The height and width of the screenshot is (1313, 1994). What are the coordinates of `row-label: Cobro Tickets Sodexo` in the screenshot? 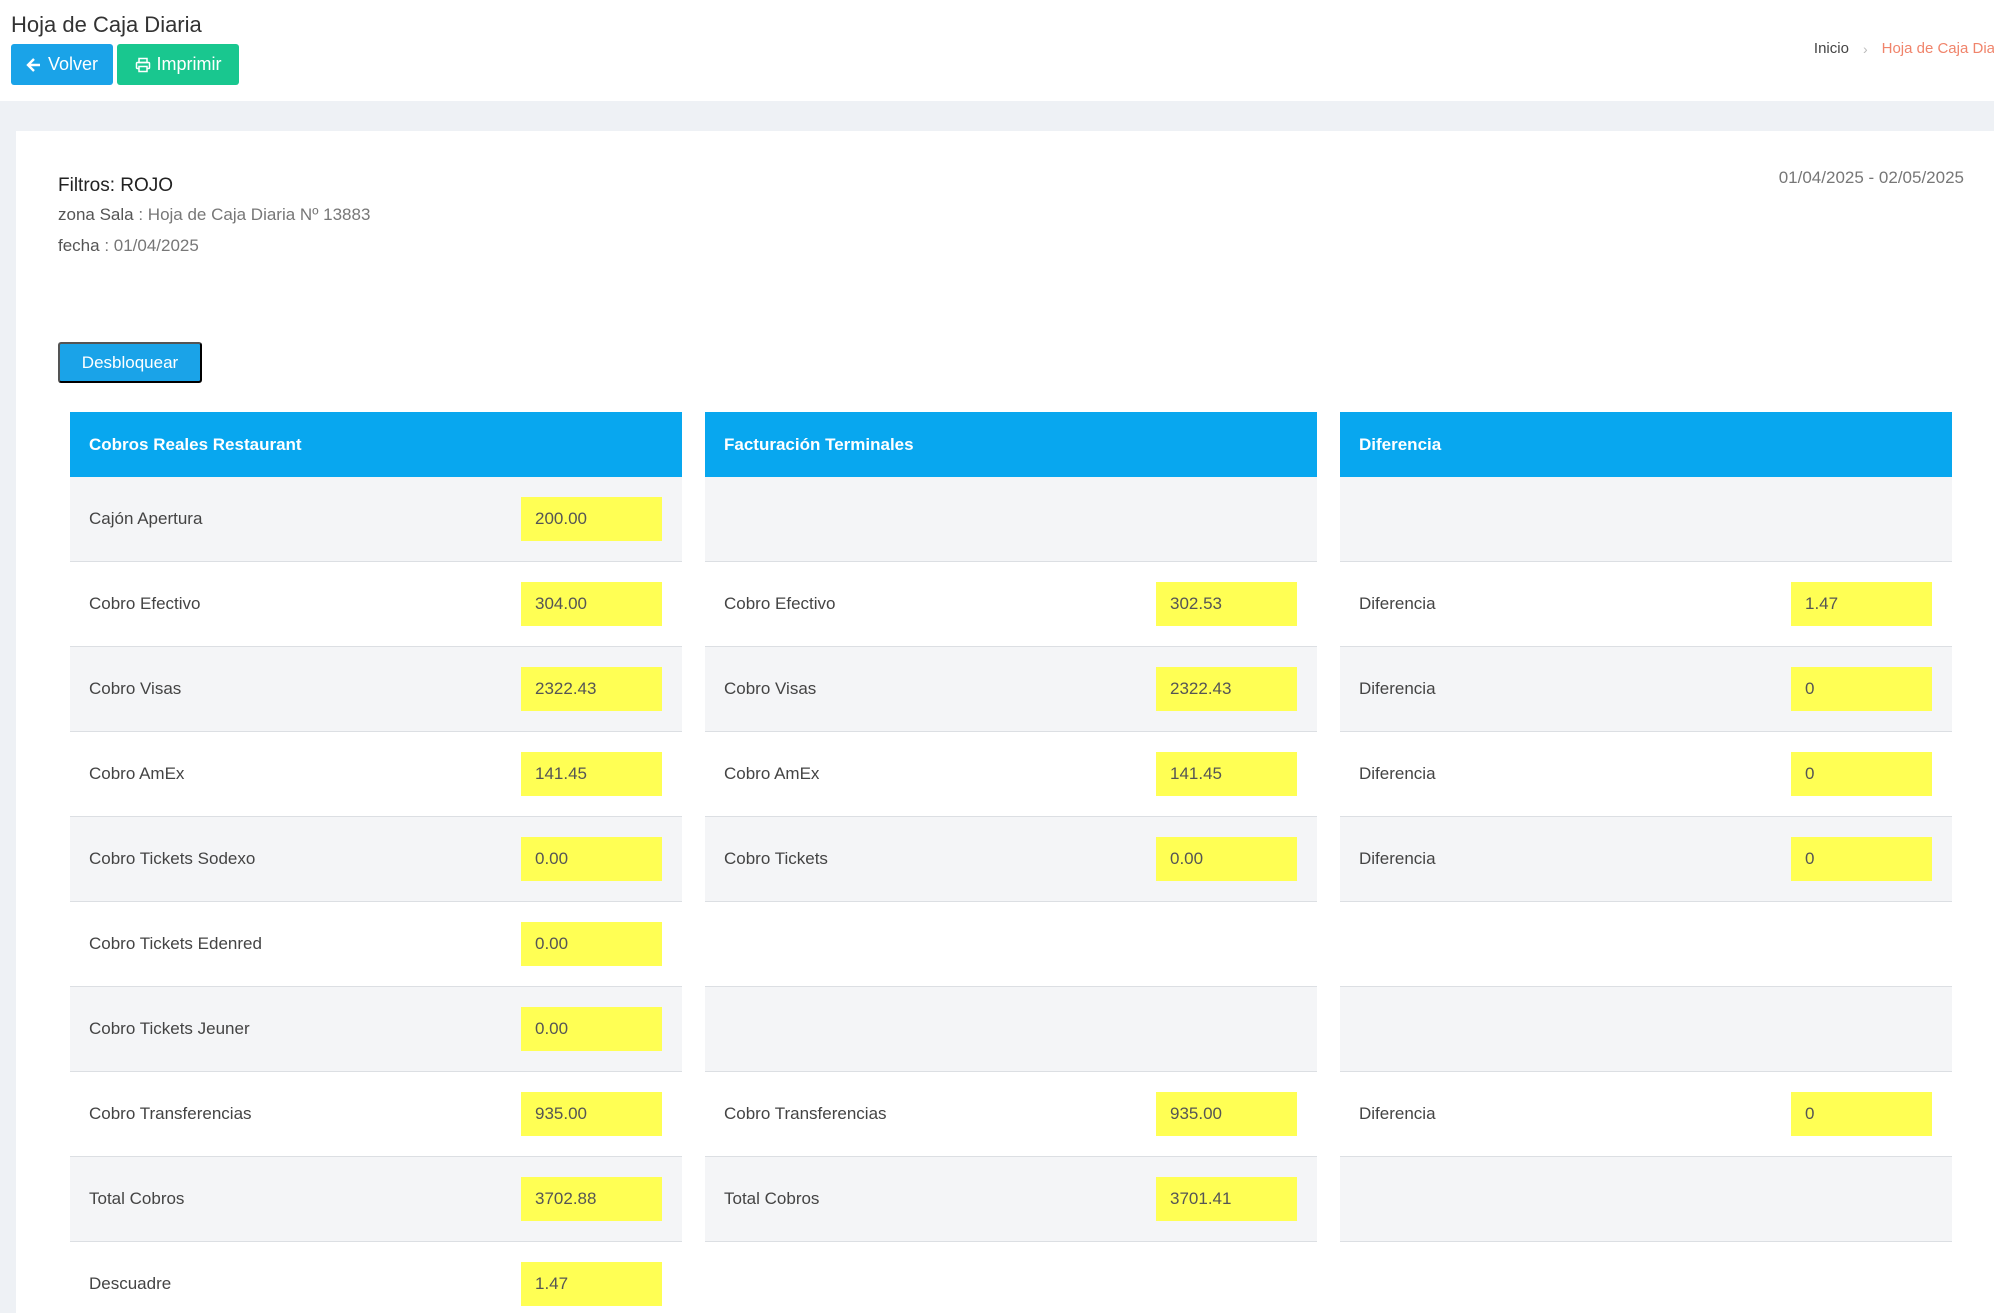 It's located at (172, 858).